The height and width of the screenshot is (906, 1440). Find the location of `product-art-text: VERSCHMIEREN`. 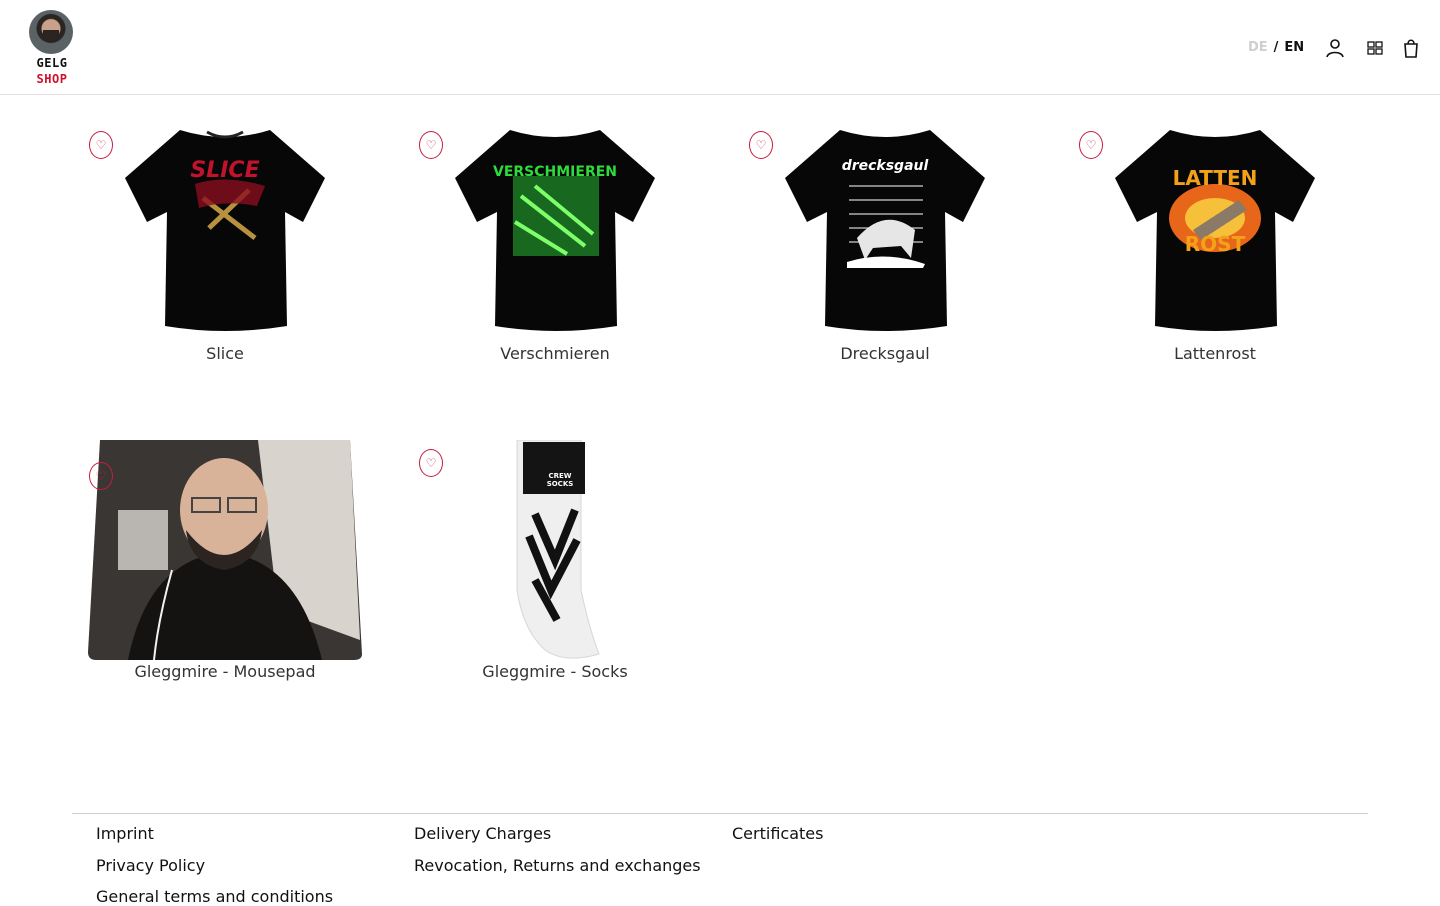

product-art-text: VERSCHMIEREN is located at coordinates (555, 172).